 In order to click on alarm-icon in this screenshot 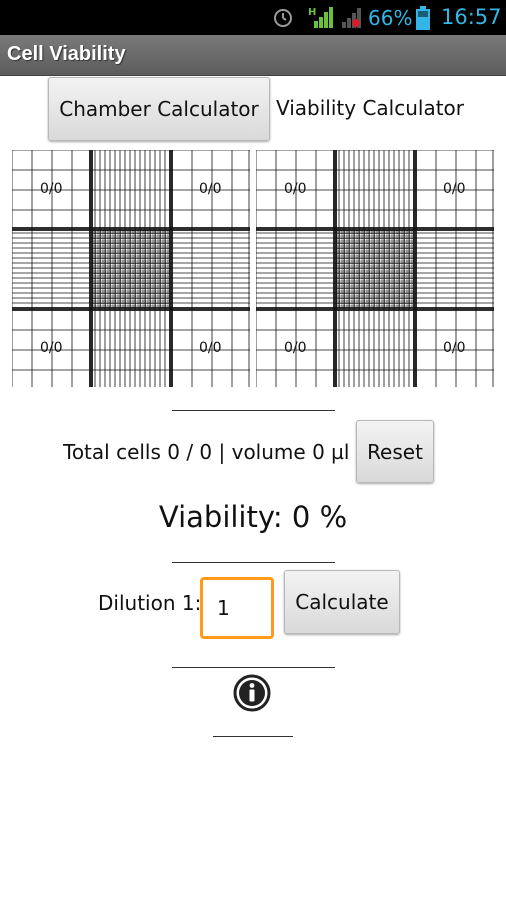, I will do `click(283, 18)`.